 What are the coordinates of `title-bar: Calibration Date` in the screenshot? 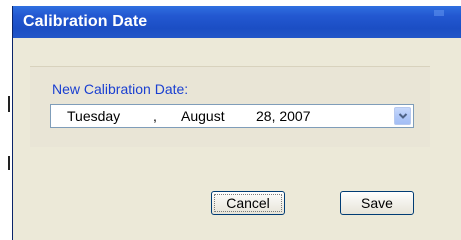 It's located at (237, 22).